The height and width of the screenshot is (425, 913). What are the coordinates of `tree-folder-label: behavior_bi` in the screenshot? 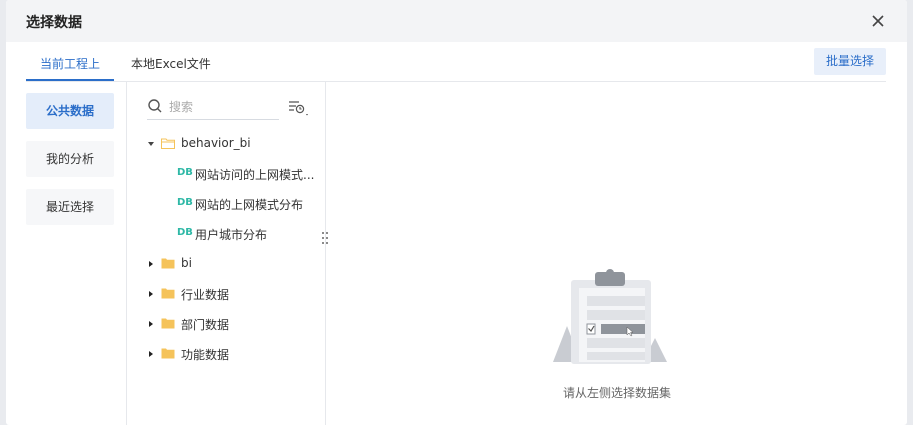 It's located at (216, 143).